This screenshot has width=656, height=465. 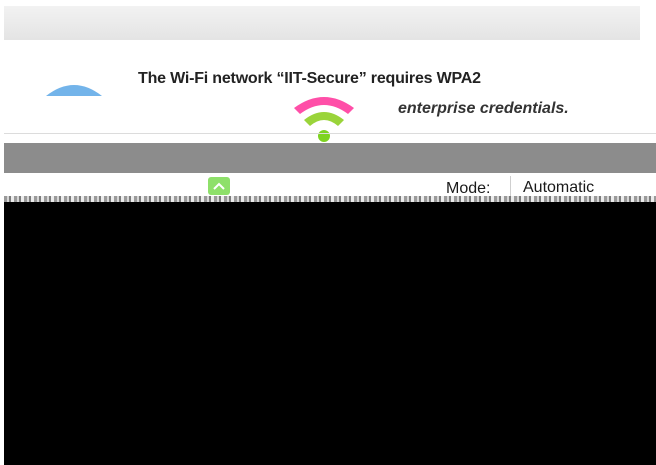 I want to click on dialog-subline: enterprise credentials., so click(x=483, y=108).